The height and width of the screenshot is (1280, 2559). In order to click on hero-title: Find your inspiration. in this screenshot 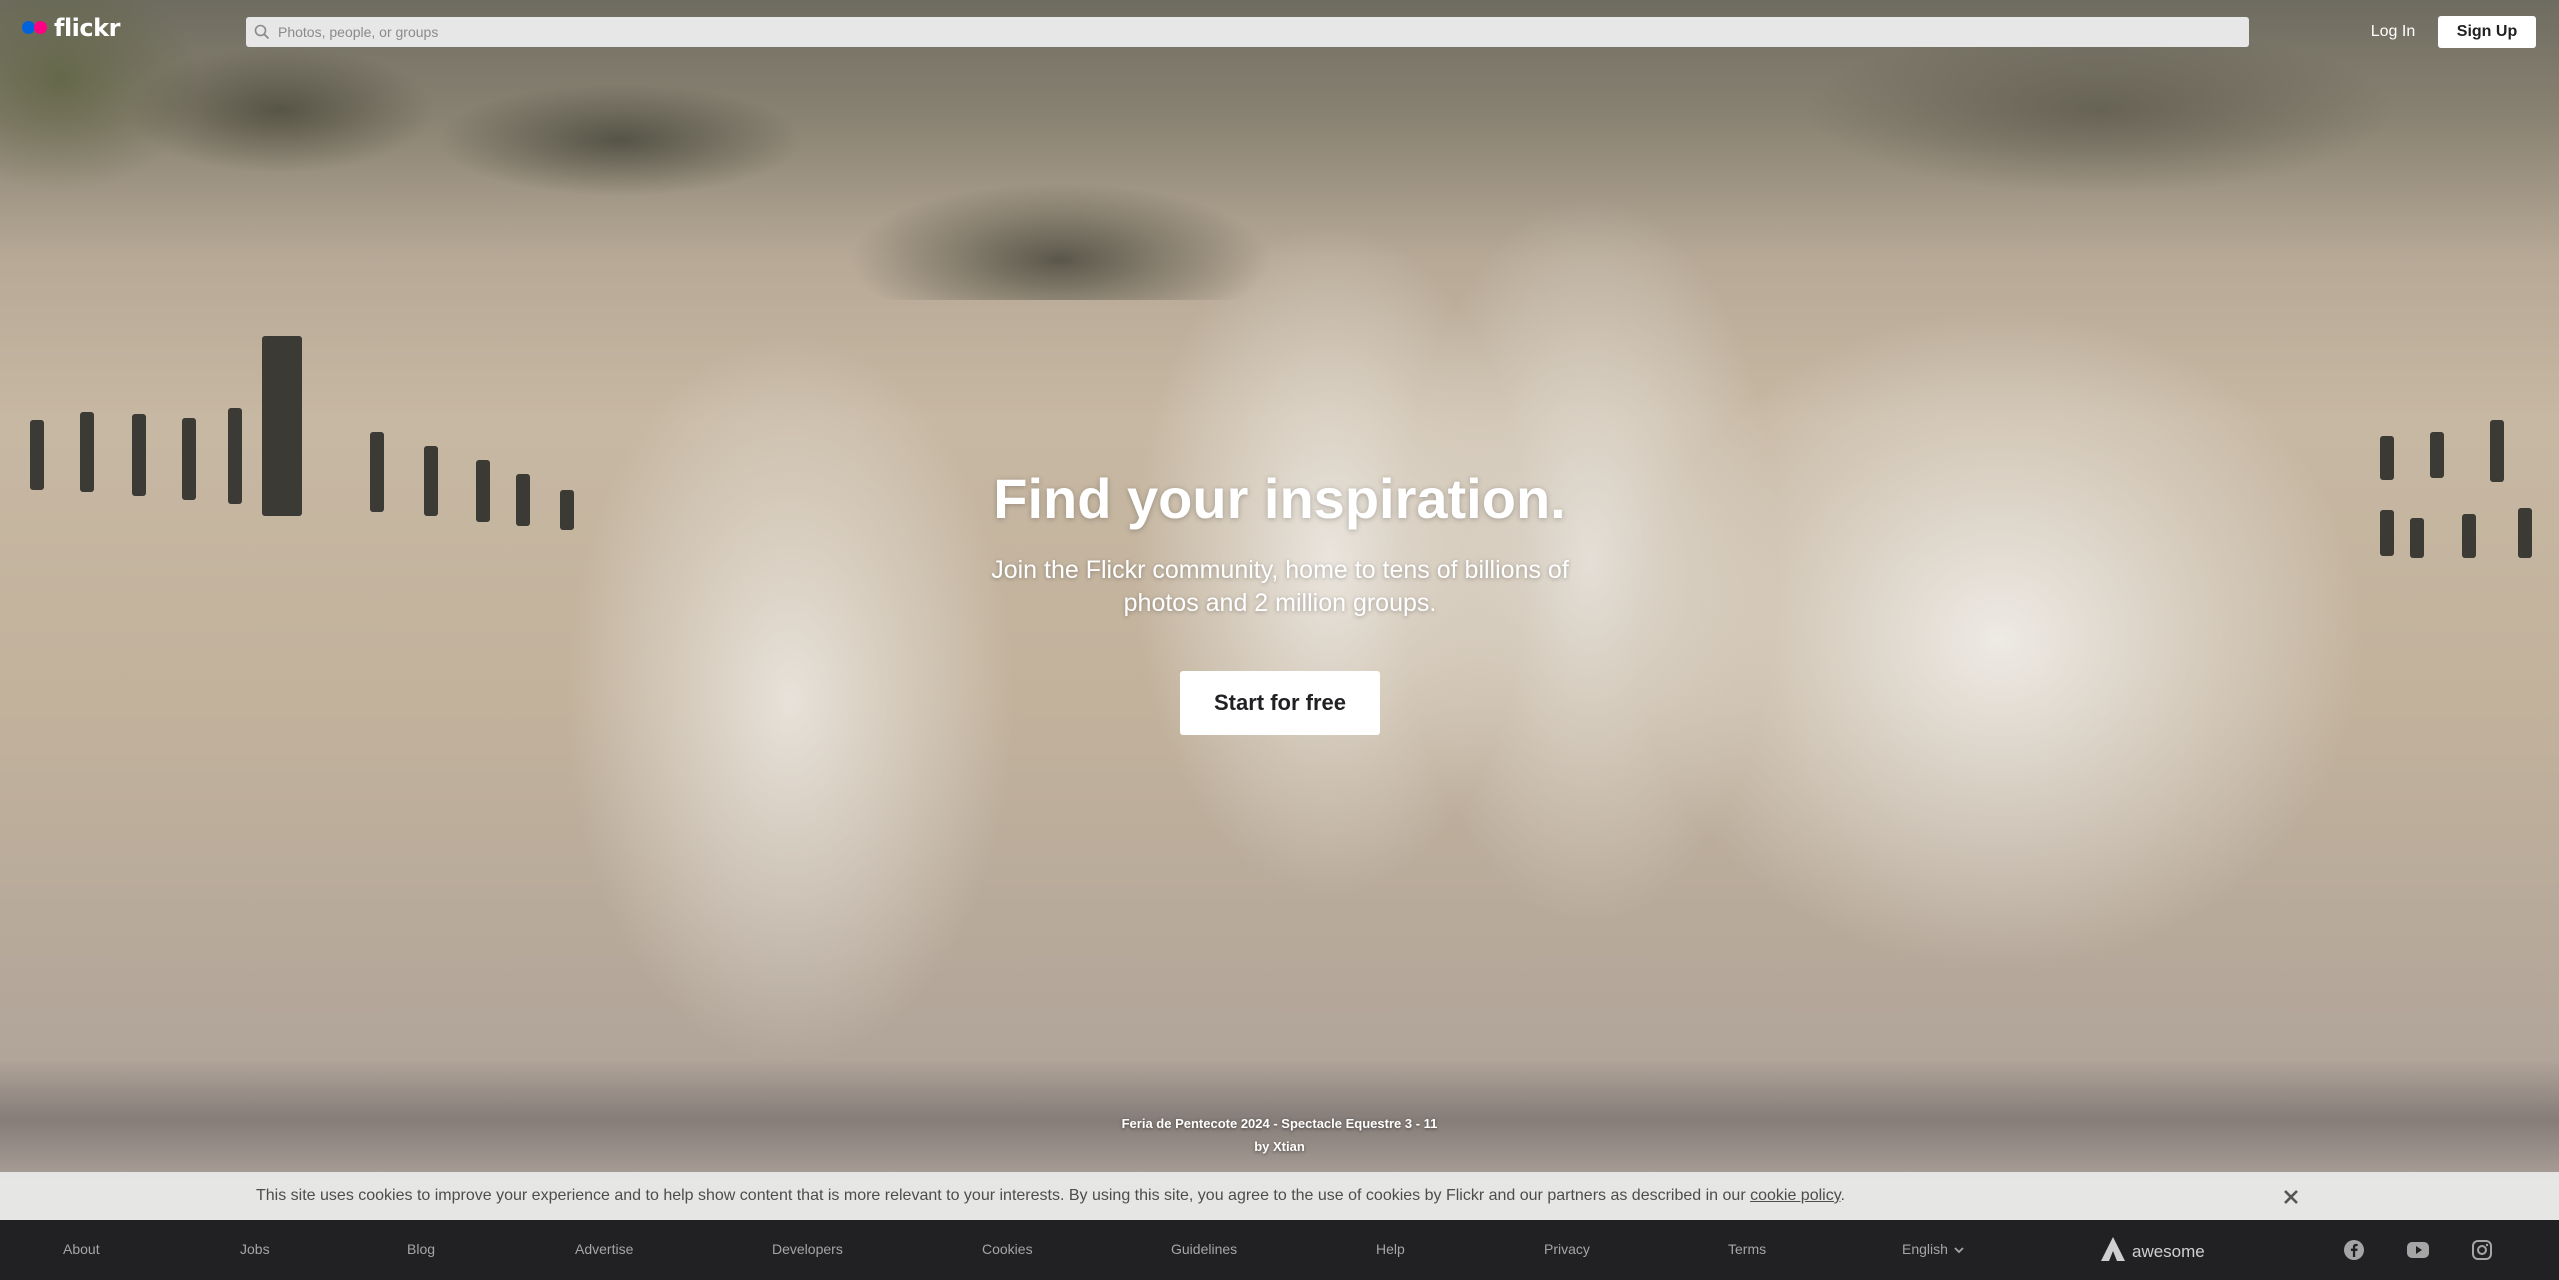, I will do `click(1279, 498)`.